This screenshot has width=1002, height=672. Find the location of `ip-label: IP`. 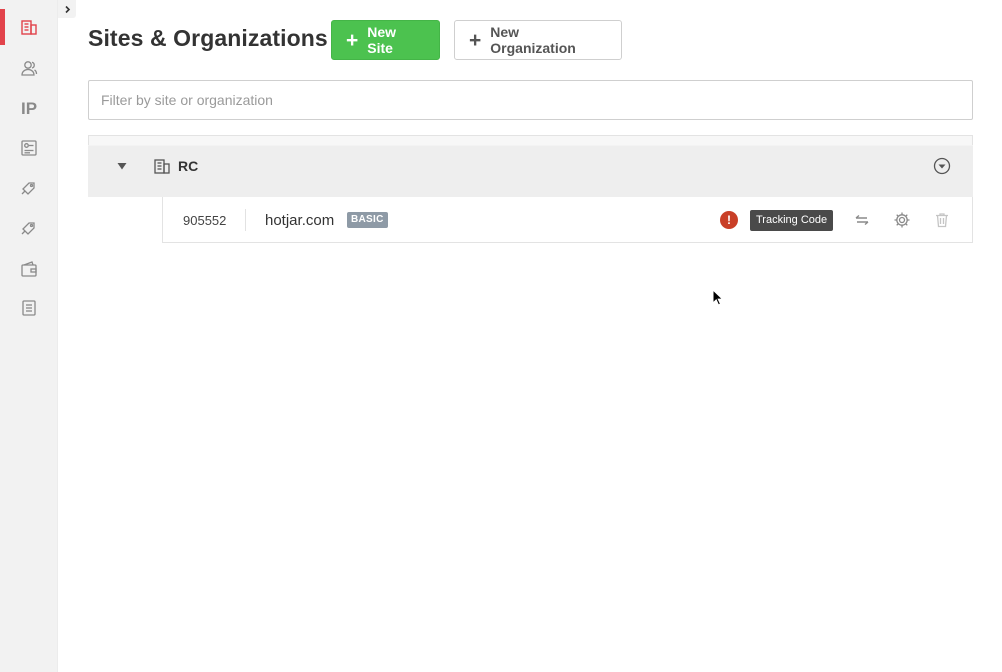

ip-label: IP is located at coordinates (29, 108).